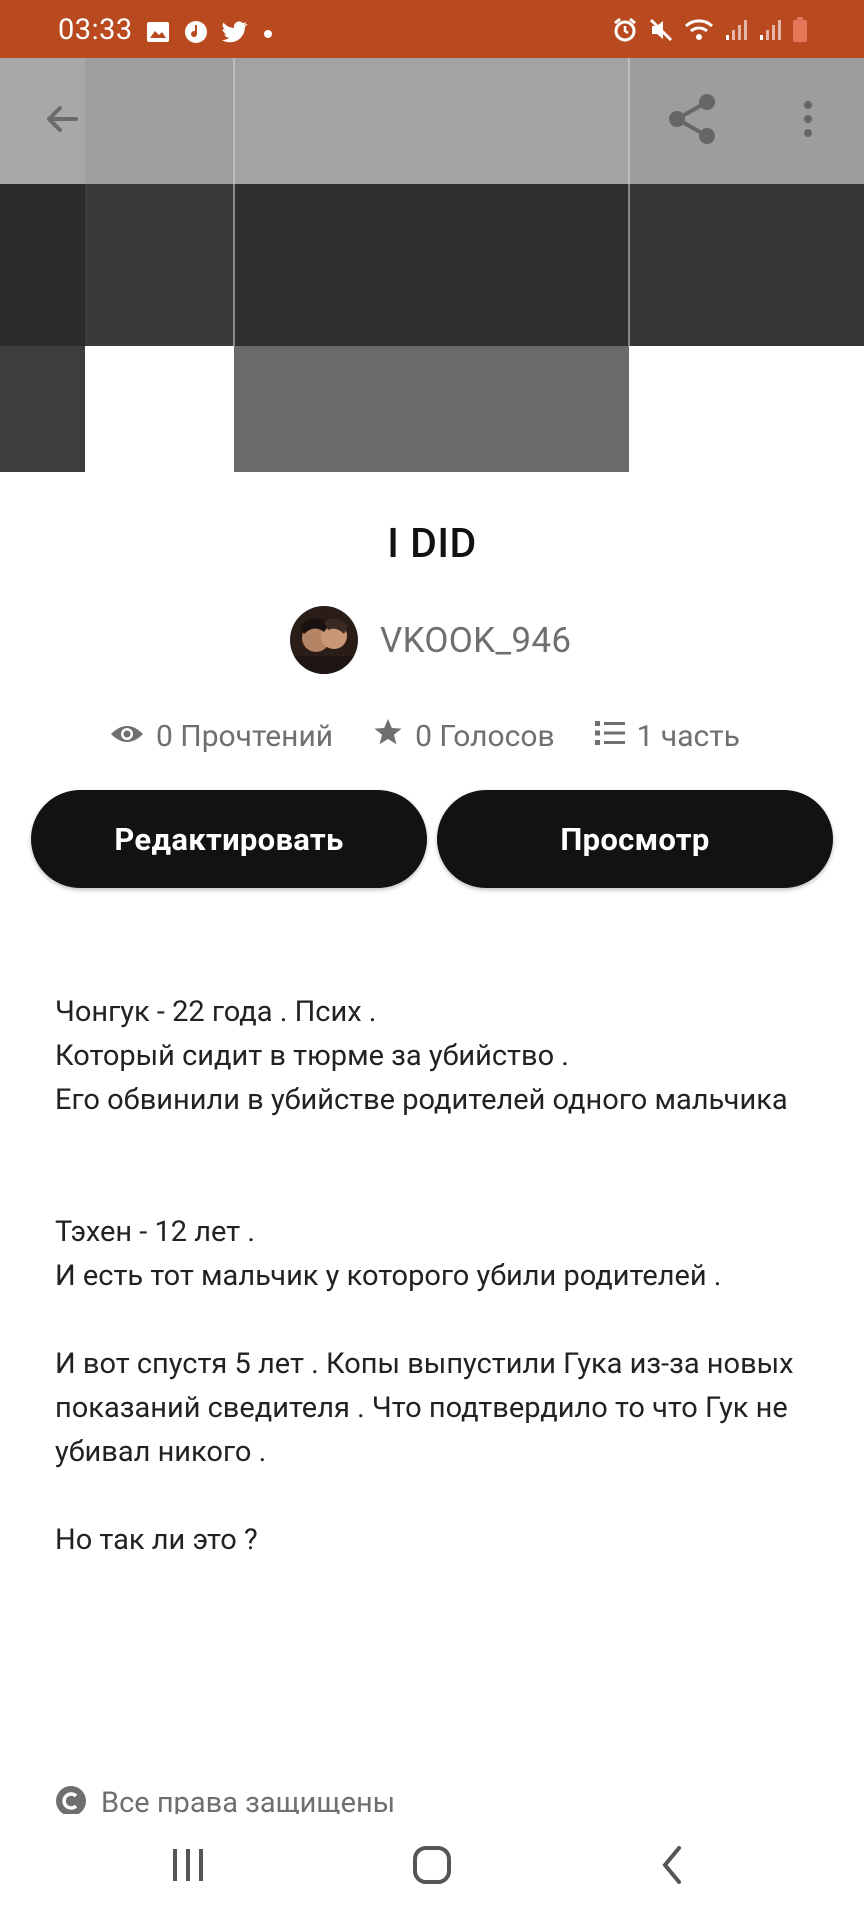 Image resolution: width=864 pixels, height=1920 pixels. I want to click on wifi-icon, so click(699, 32).